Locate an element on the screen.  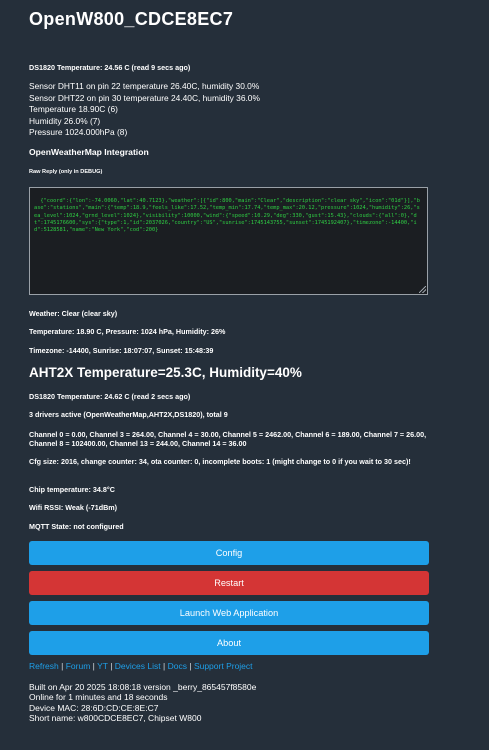
support-project-link: Support Project is located at coordinates (223, 666).